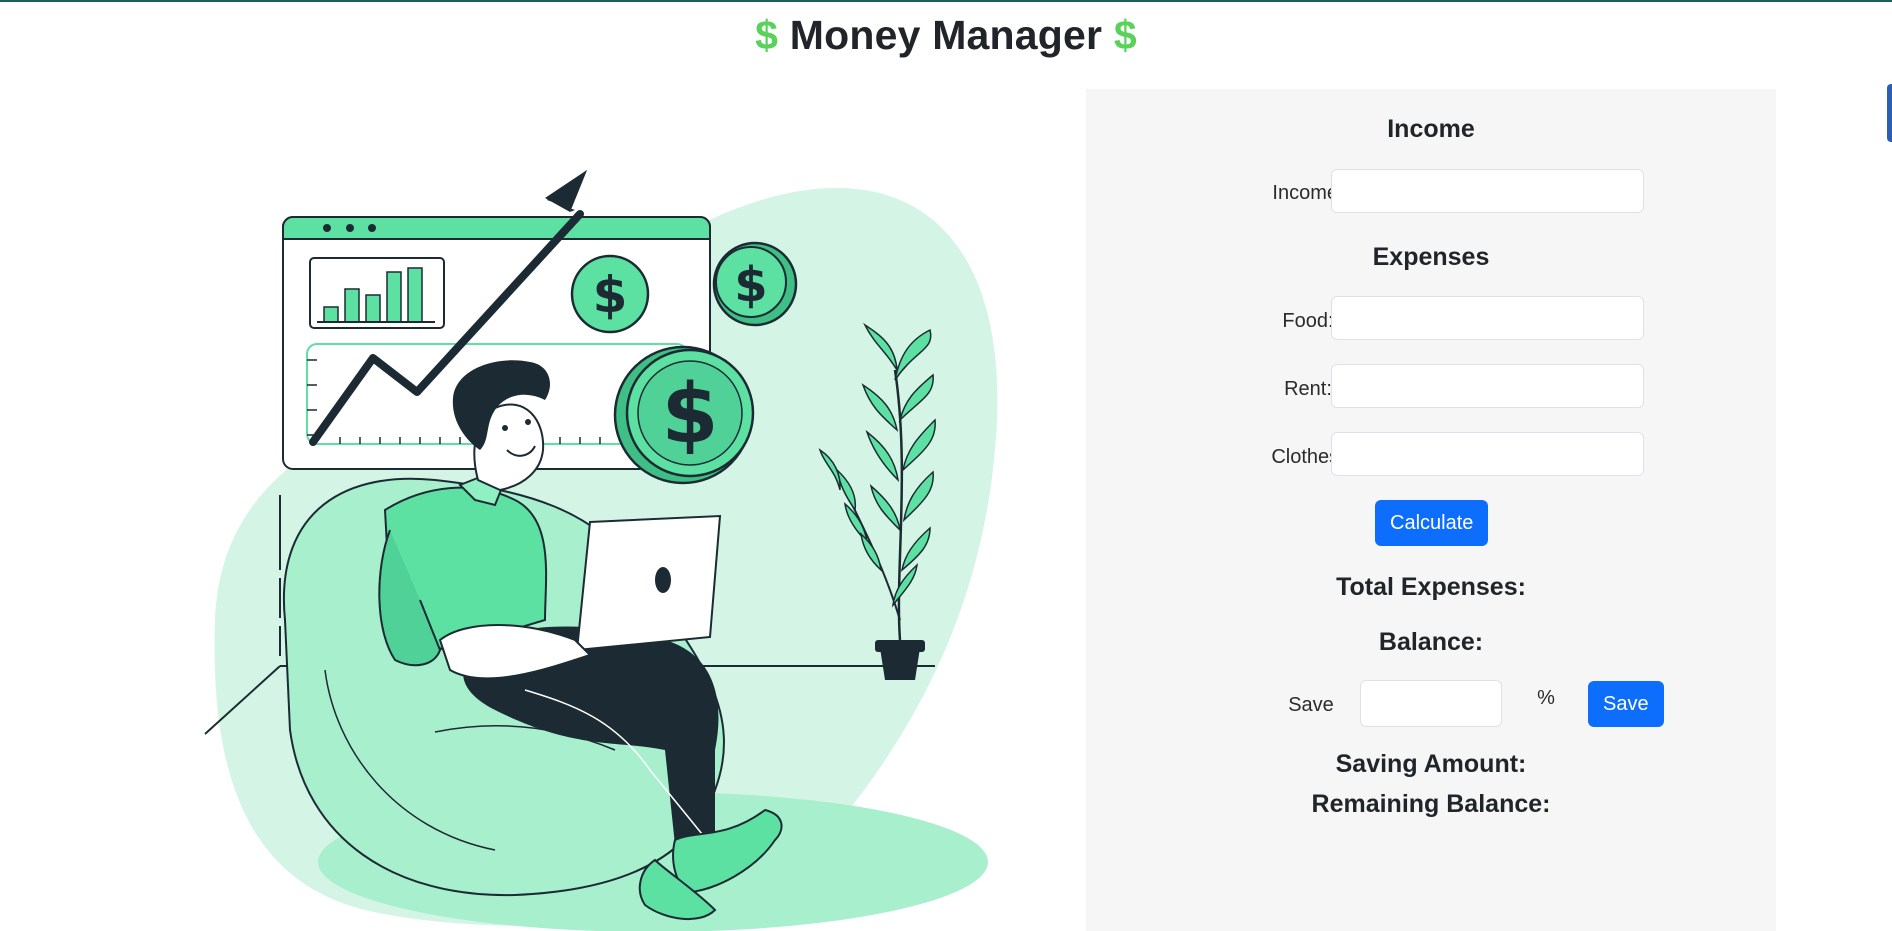 This screenshot has height=931, width=1892. I want to click on clothes-input, so click(1487, 454).